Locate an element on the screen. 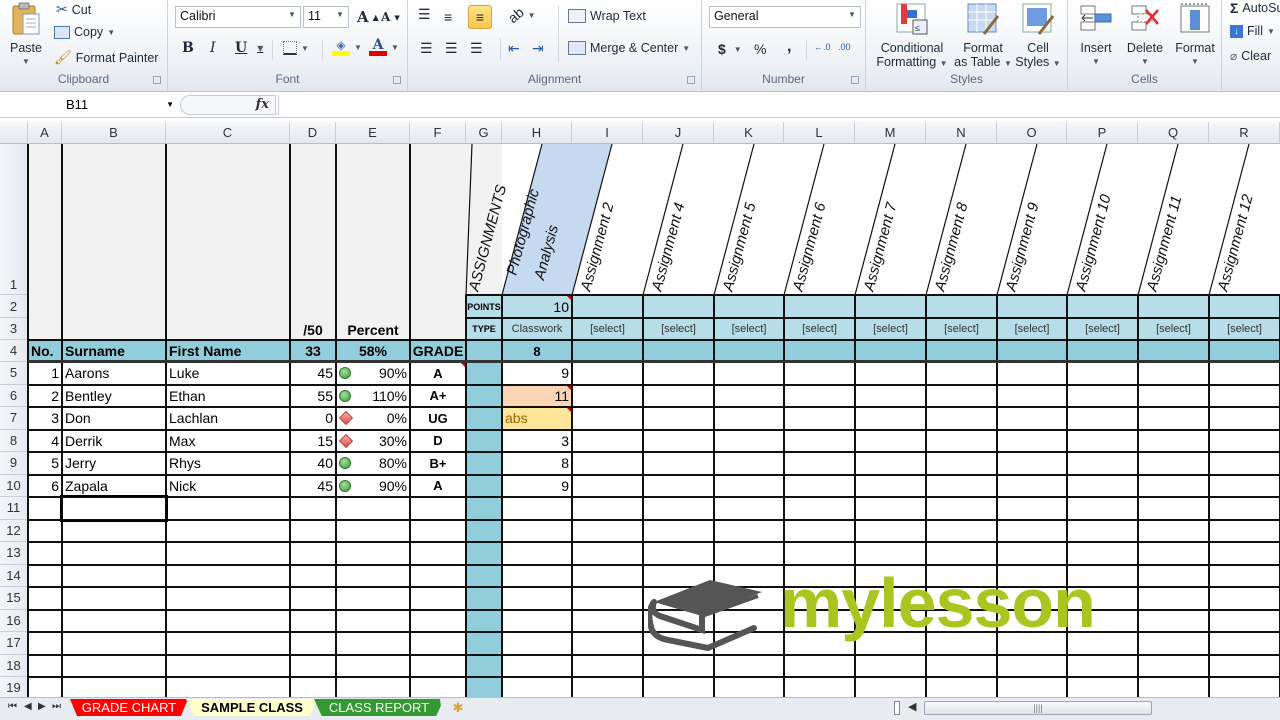 Image resolution: width=1280 pixels, height=720 pixels. student-total: 55 is located at coordinates (313, 396).